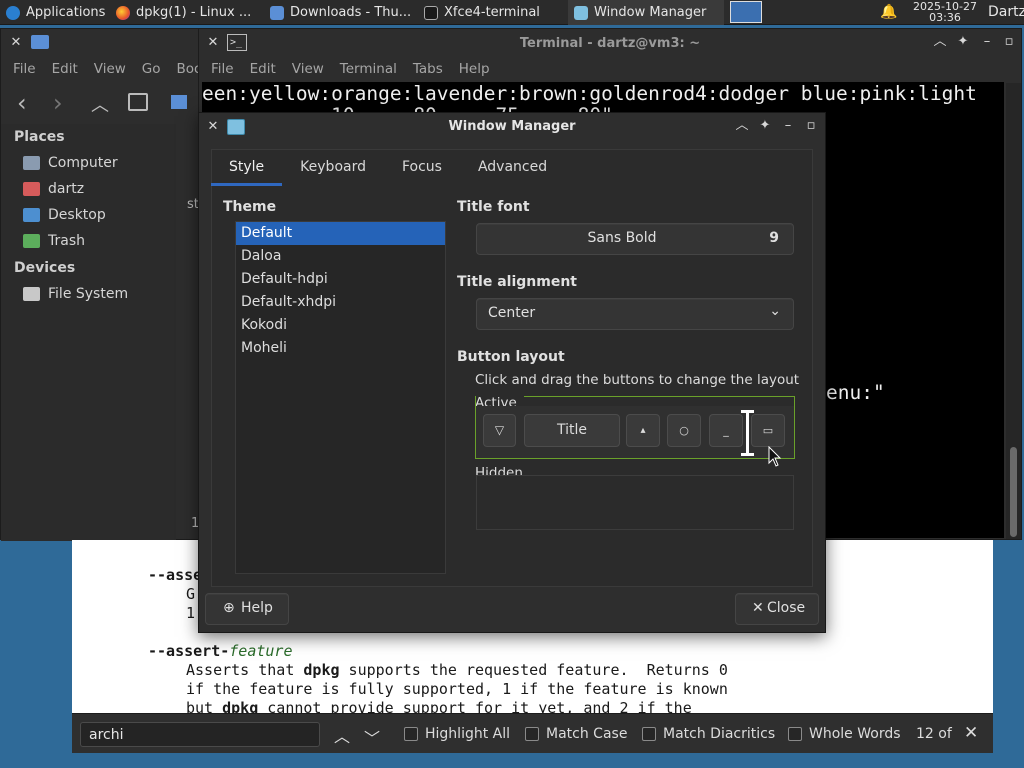  What do you see at coordinates (708, 734) in the screenshot?
I see `match-diacritics-checkbox: Match Diacritics` at bounding box center [708, 734].